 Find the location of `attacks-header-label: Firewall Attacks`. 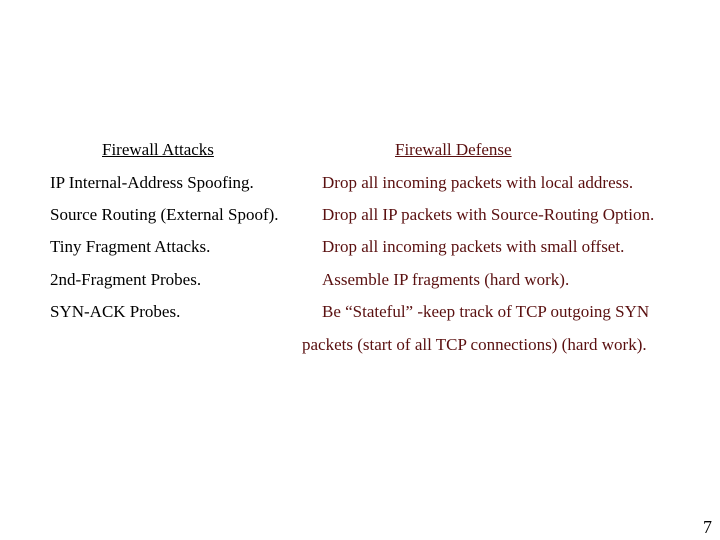

attacks-header-label: Firewall Attacks is located at coordinates (158, 149).